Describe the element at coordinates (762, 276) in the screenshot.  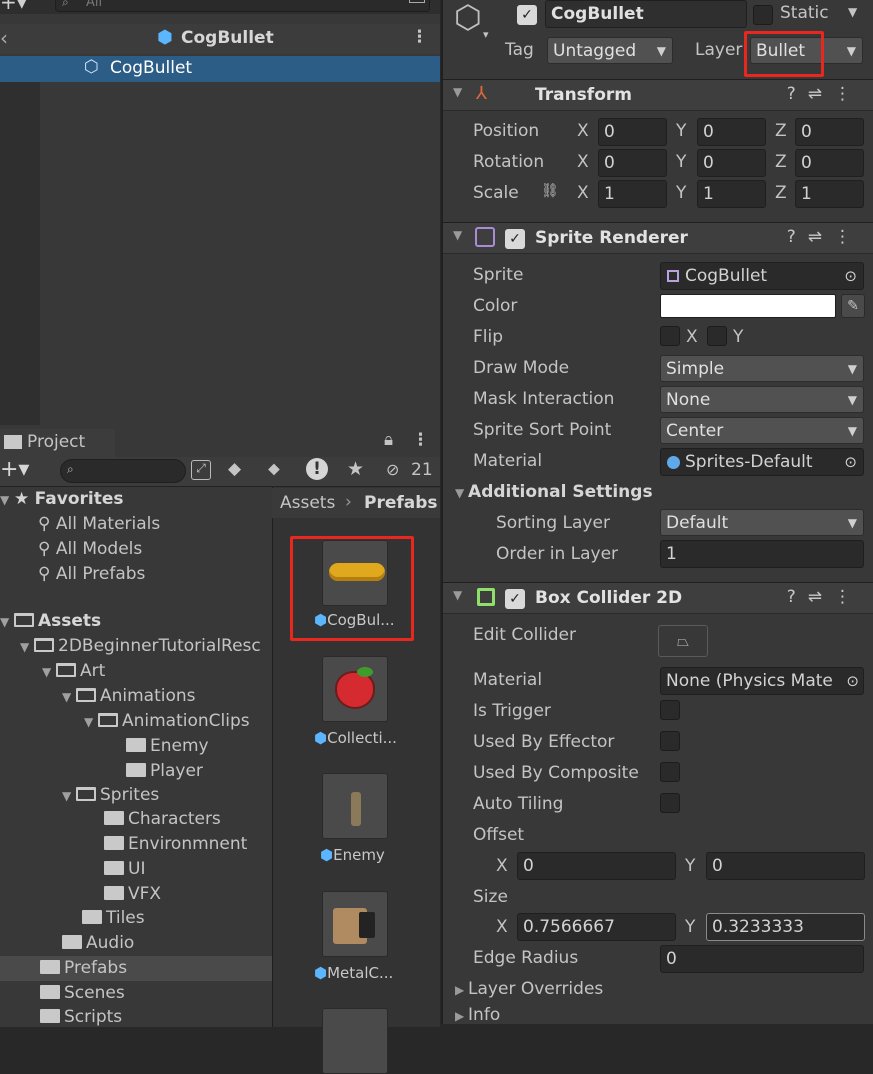
I see `sprite-object-field: CogBullet ⊙` at that location.